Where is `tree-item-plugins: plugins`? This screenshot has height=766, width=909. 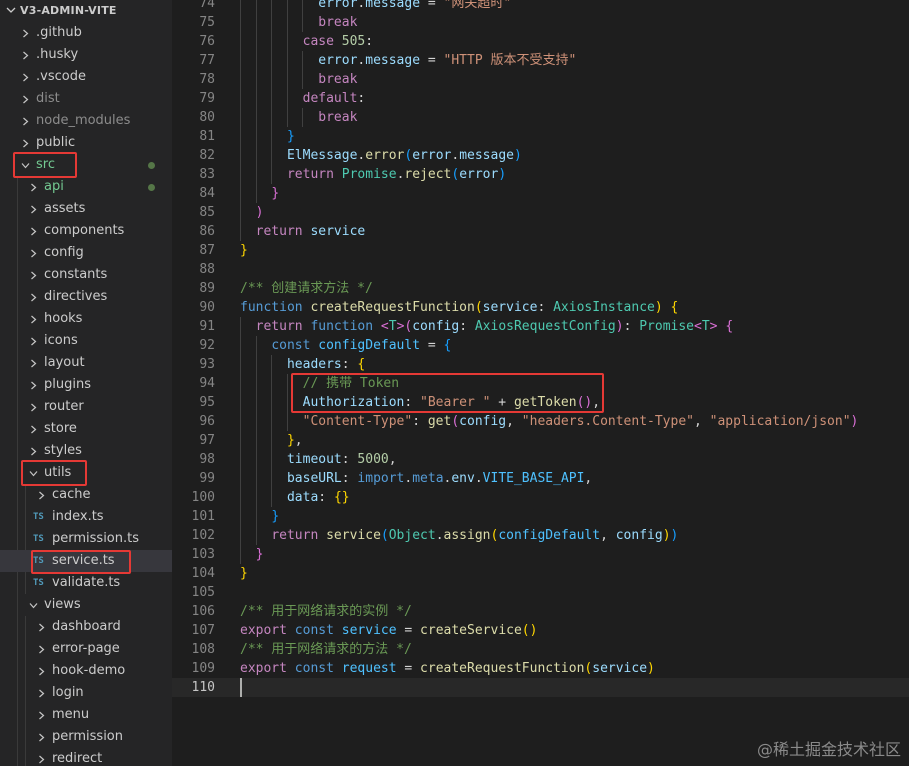
tree-item-plugins: plugins is located at coordinates (86, 385).